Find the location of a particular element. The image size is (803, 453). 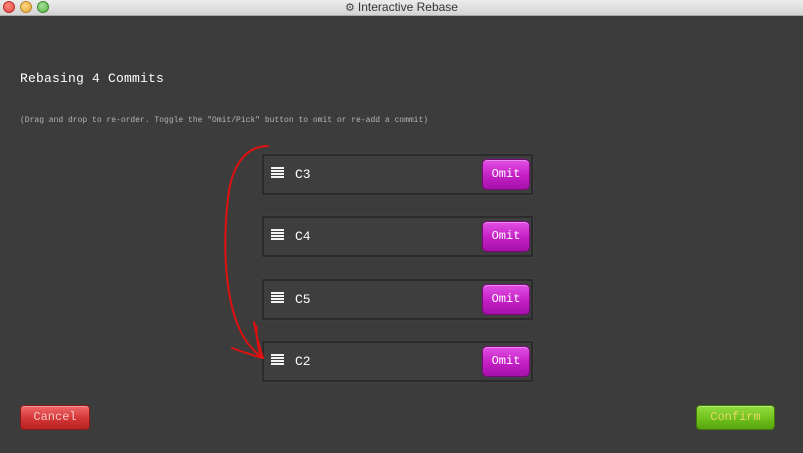

gear-icon: ⚙ is located at coordinates (350, 8).